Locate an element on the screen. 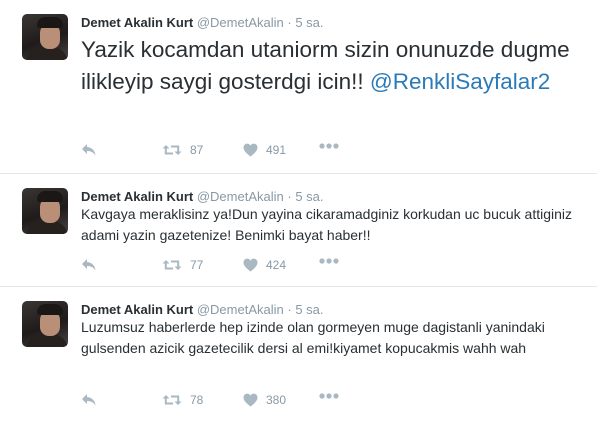 The height and width of the screenshot is (423, 597). like-count: 380 is located at coordinates (276, 400).